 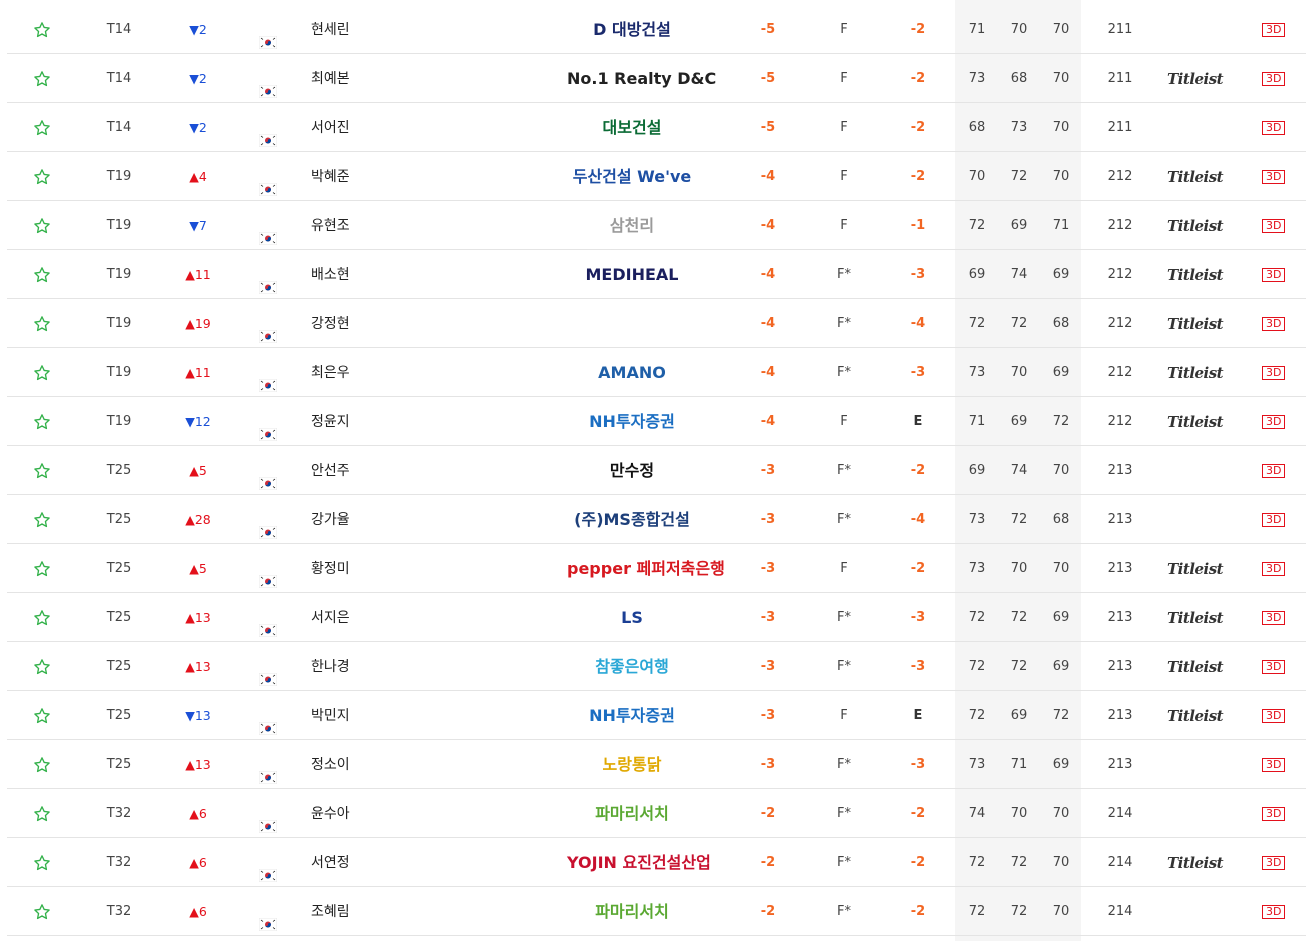 I want to click on table-row: T25 ▲13 서지은 LS -3 F* -3 72 72 69 213 Titleist 3D, so click(x=656, y=618).